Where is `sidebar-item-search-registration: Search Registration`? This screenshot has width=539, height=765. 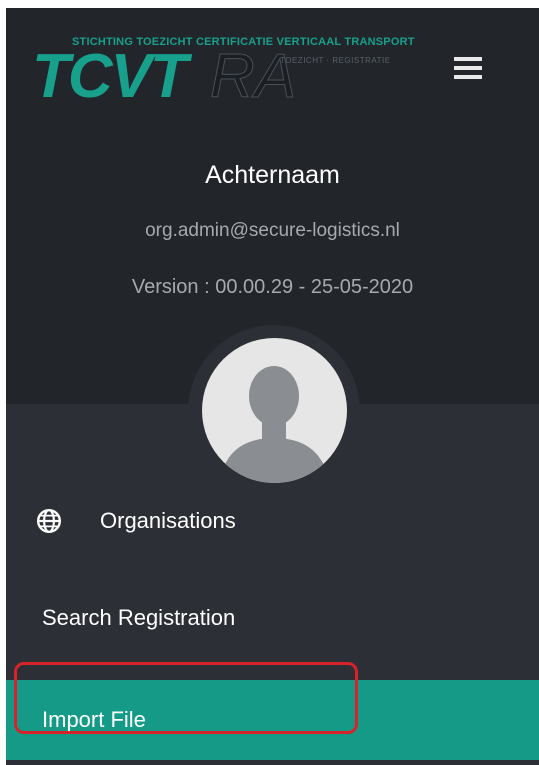
sidebar-item-search-registration: Search Registration is located at coordinates (272, 618).